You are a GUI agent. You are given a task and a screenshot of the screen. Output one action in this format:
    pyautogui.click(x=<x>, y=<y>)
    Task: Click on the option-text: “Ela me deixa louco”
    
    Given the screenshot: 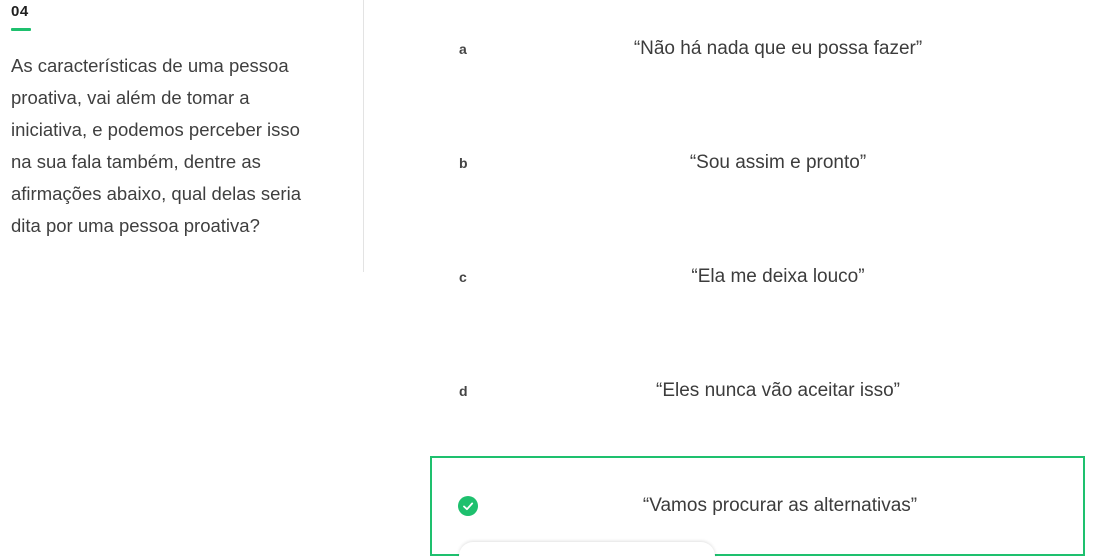 What is the action you would take?
    pyautogui.click(x=778, y=276)
    